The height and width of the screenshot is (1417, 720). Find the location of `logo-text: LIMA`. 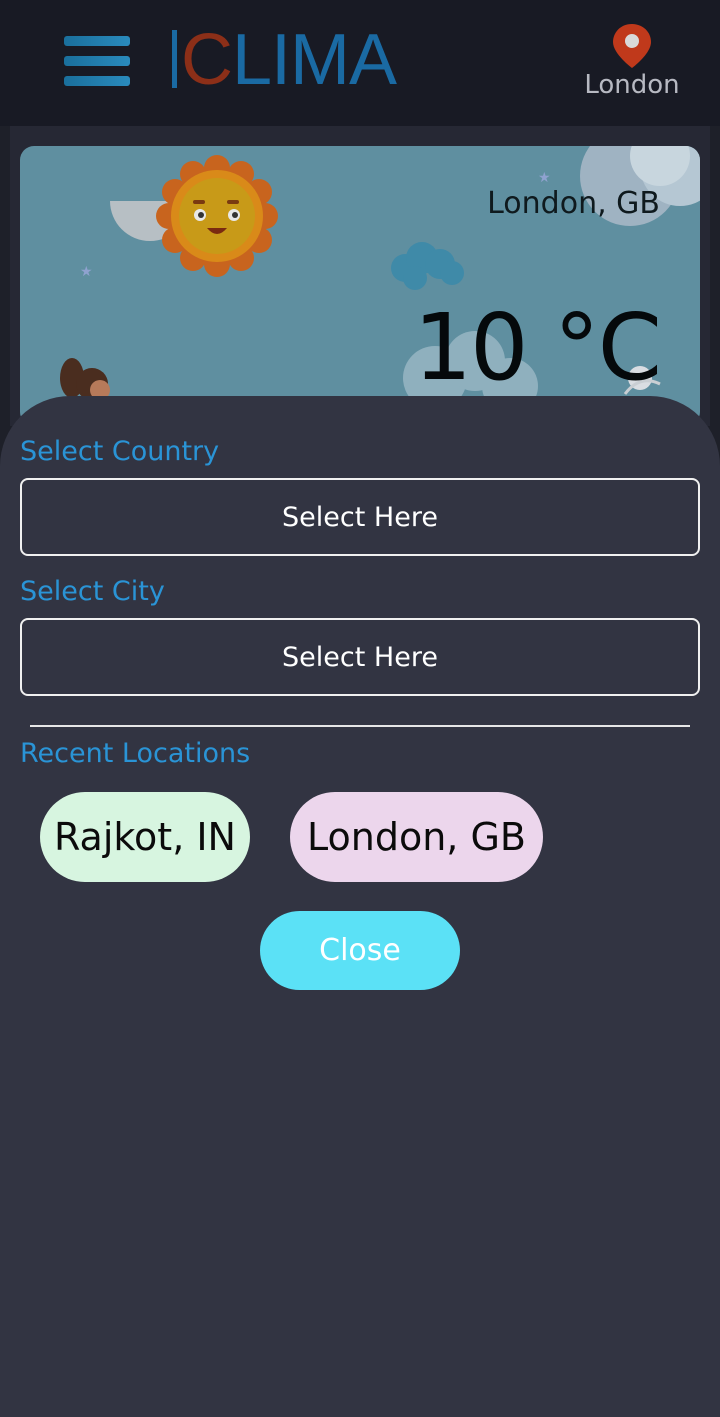

logo-text: LIMA is located at coordinates (314, 60).